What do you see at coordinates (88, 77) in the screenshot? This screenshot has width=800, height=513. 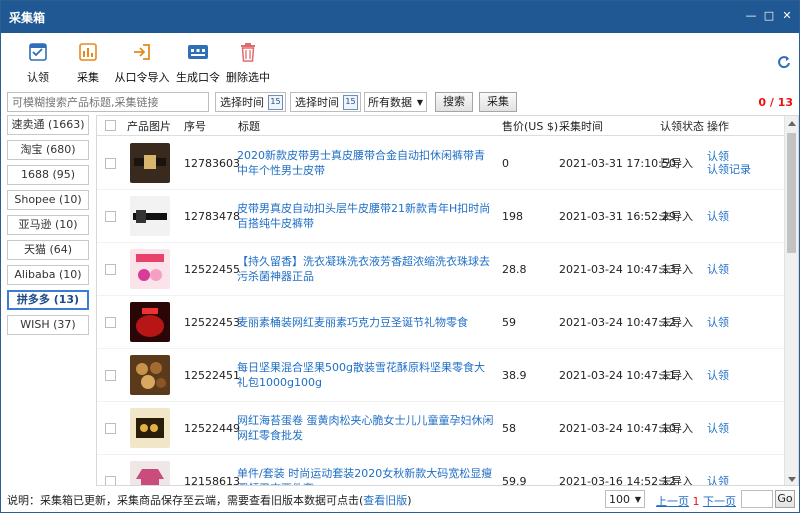 I see `collect-label: 采集` at bounding box center [88, 77].